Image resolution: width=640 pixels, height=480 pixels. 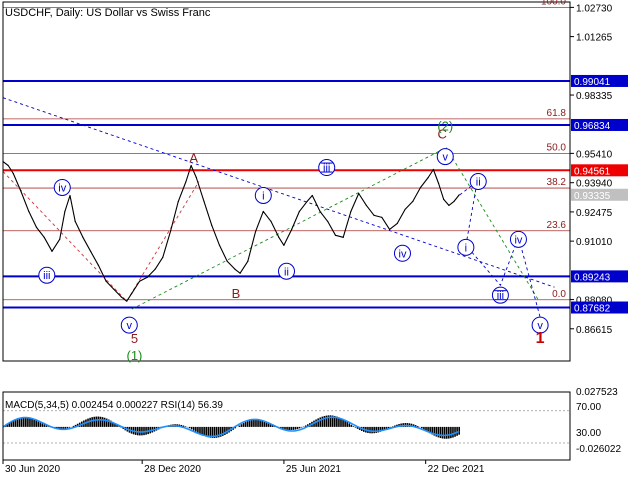 I want to click on wave-text-13: v, so click(x=446, y=158).